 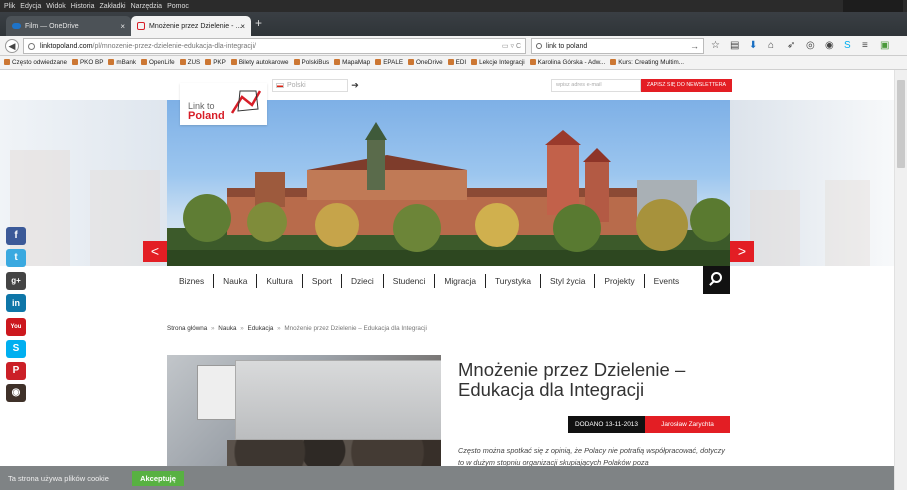 What do you see at coordinates (620, 281) in the screenshot?
I see `nav-item-projekty: Projekty` at bounding box center [620, 281].